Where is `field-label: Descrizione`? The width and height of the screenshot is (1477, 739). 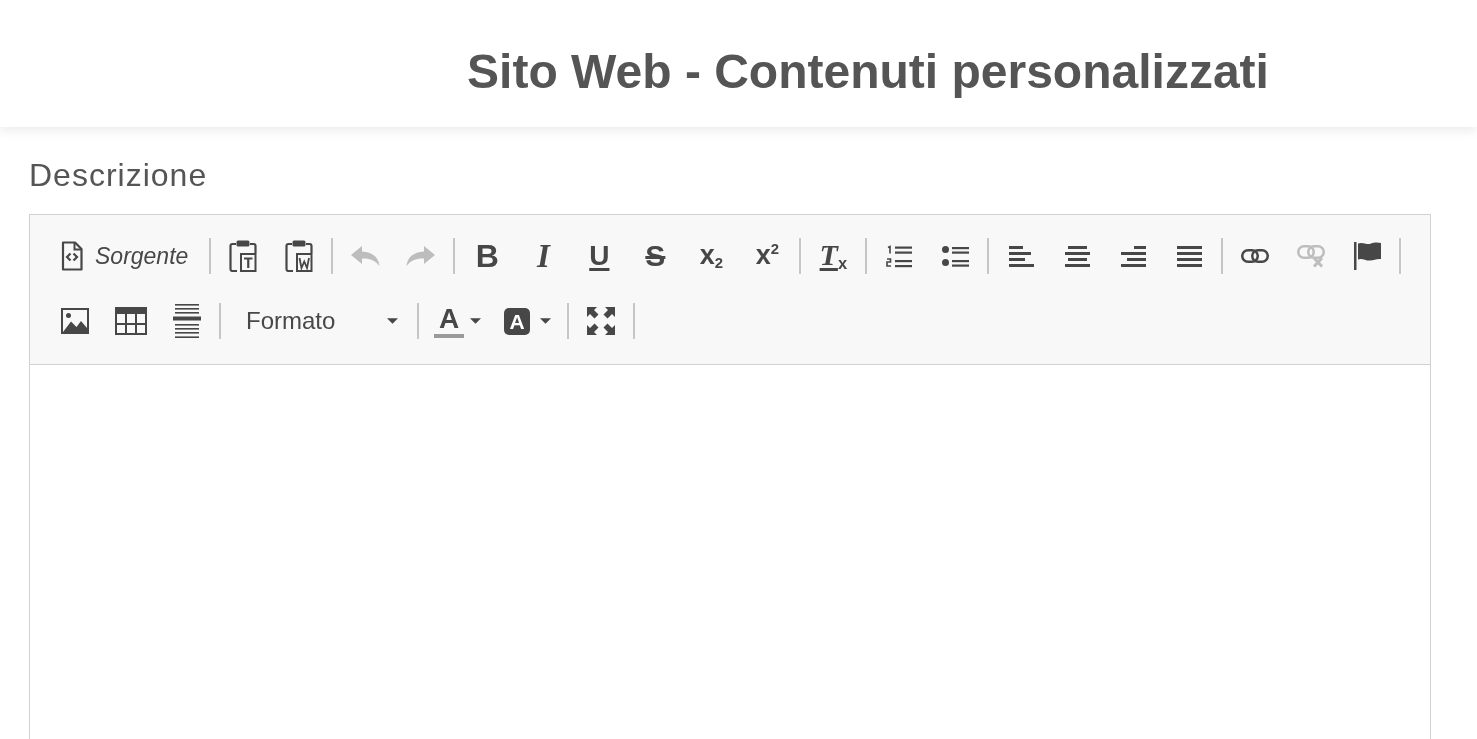
field-label: Descrizione is located at coordinates (118, 175).